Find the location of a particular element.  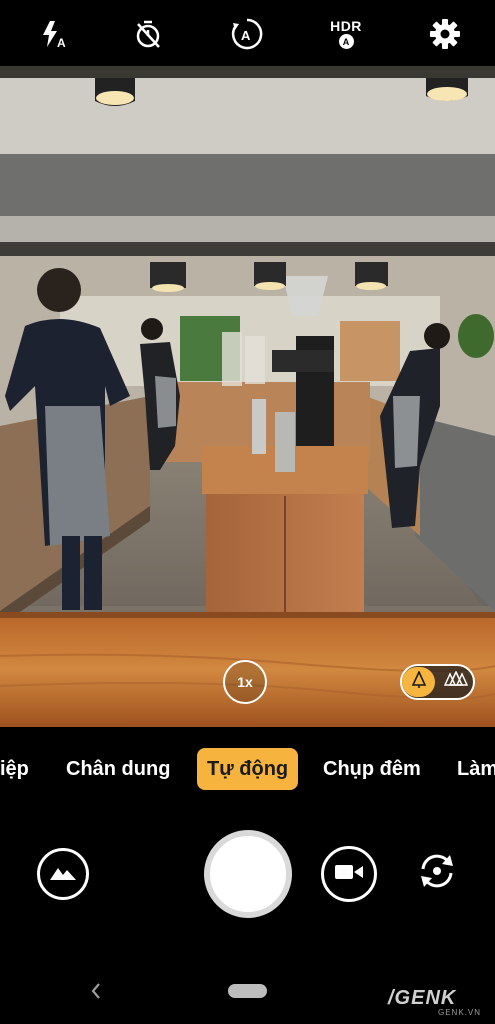

shutter-button is located at coordinates (248, 874).